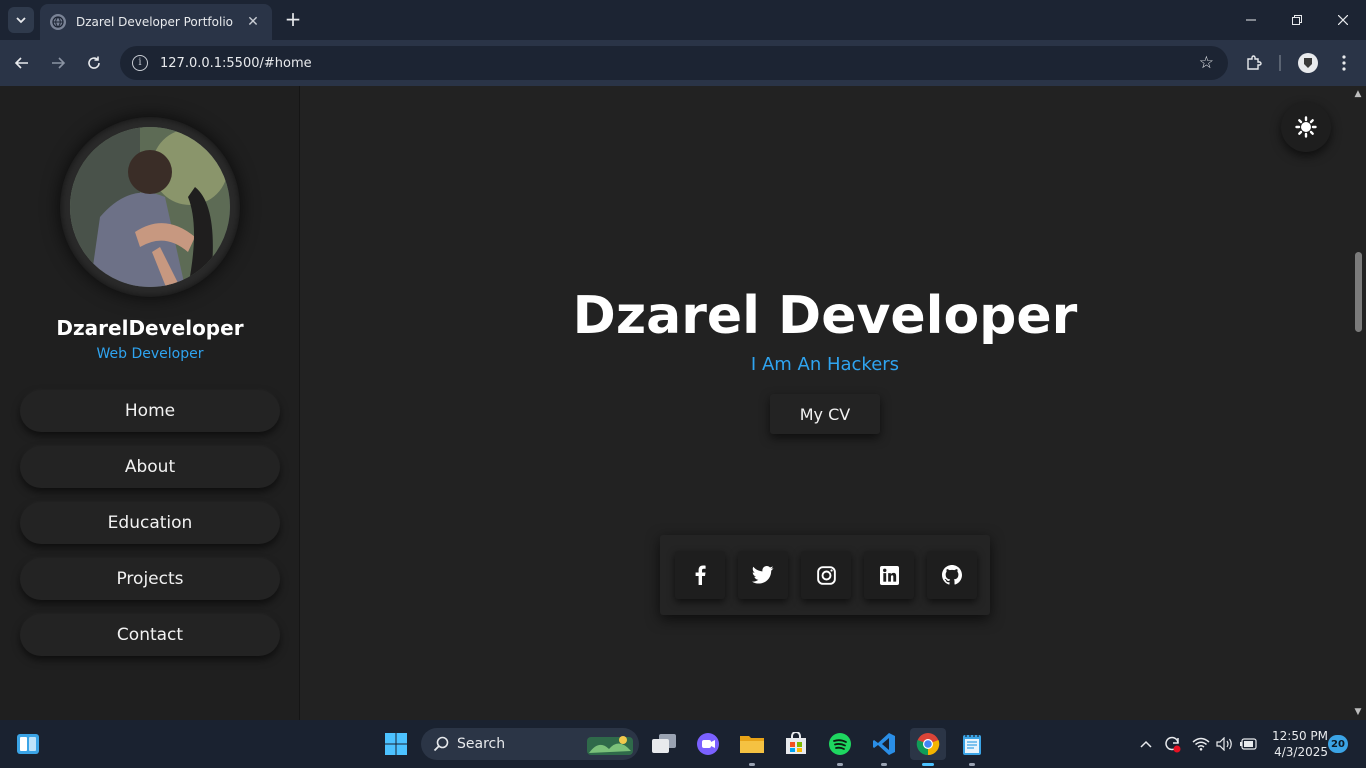 This screenshot has height=768, width=1366. I want to click on store-icon, so click(796, 743).